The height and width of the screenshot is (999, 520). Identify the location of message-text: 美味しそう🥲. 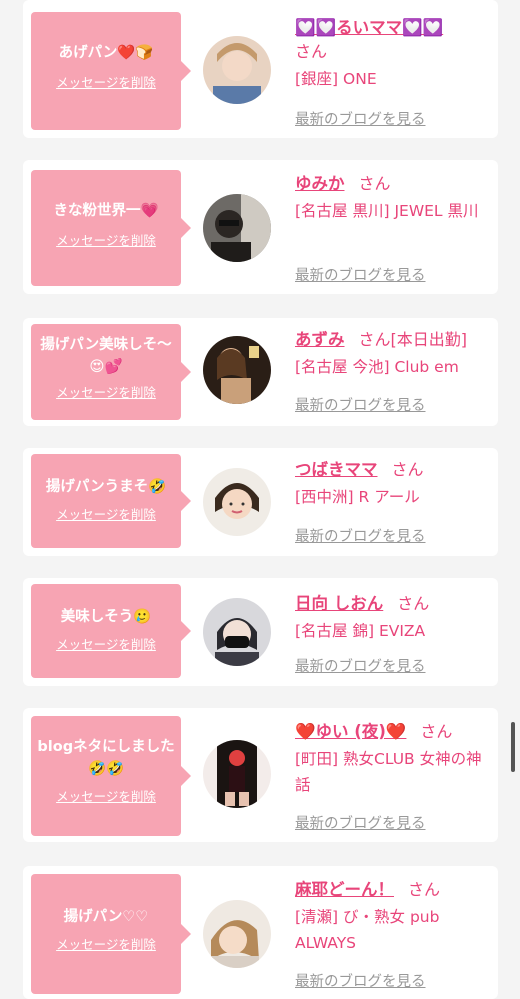
(106, 617).